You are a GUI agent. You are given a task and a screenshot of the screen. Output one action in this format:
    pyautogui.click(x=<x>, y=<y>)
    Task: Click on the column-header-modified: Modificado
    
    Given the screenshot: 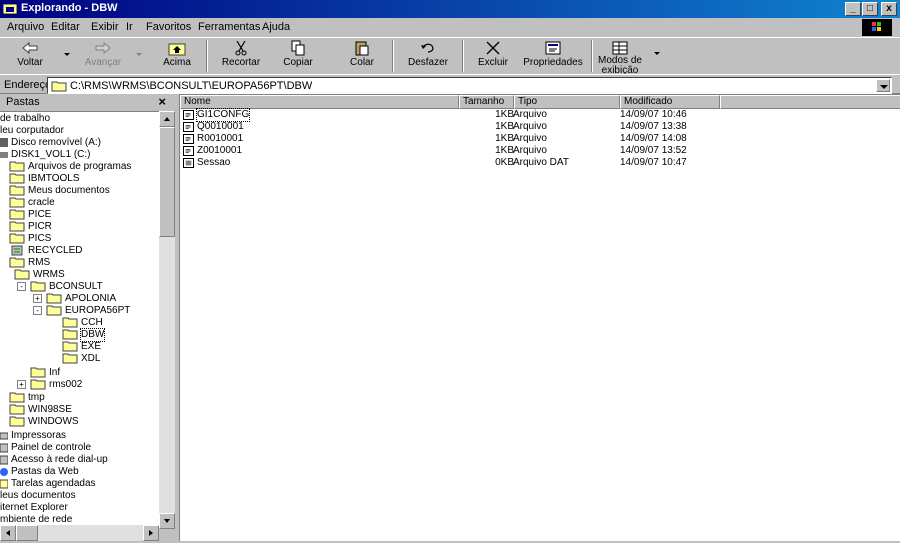 What is the action you would take?
    pyautogui.click(x=670, y=102)
    